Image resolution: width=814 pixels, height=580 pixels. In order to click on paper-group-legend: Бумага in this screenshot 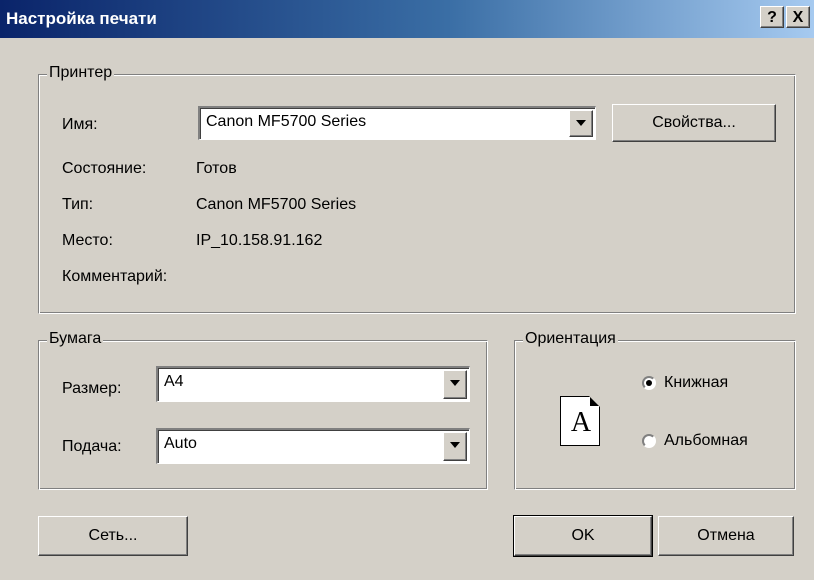, I will do `click(75, 339)`.